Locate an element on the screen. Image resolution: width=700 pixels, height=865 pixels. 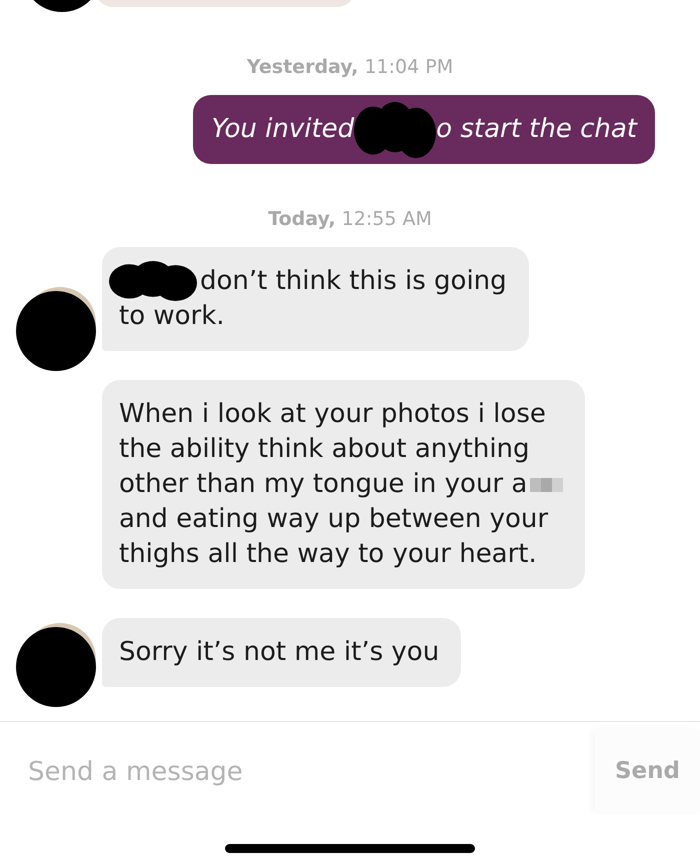
message-timestamp: Yesterday, 11:04 PM is located at coordinates (350, 67).